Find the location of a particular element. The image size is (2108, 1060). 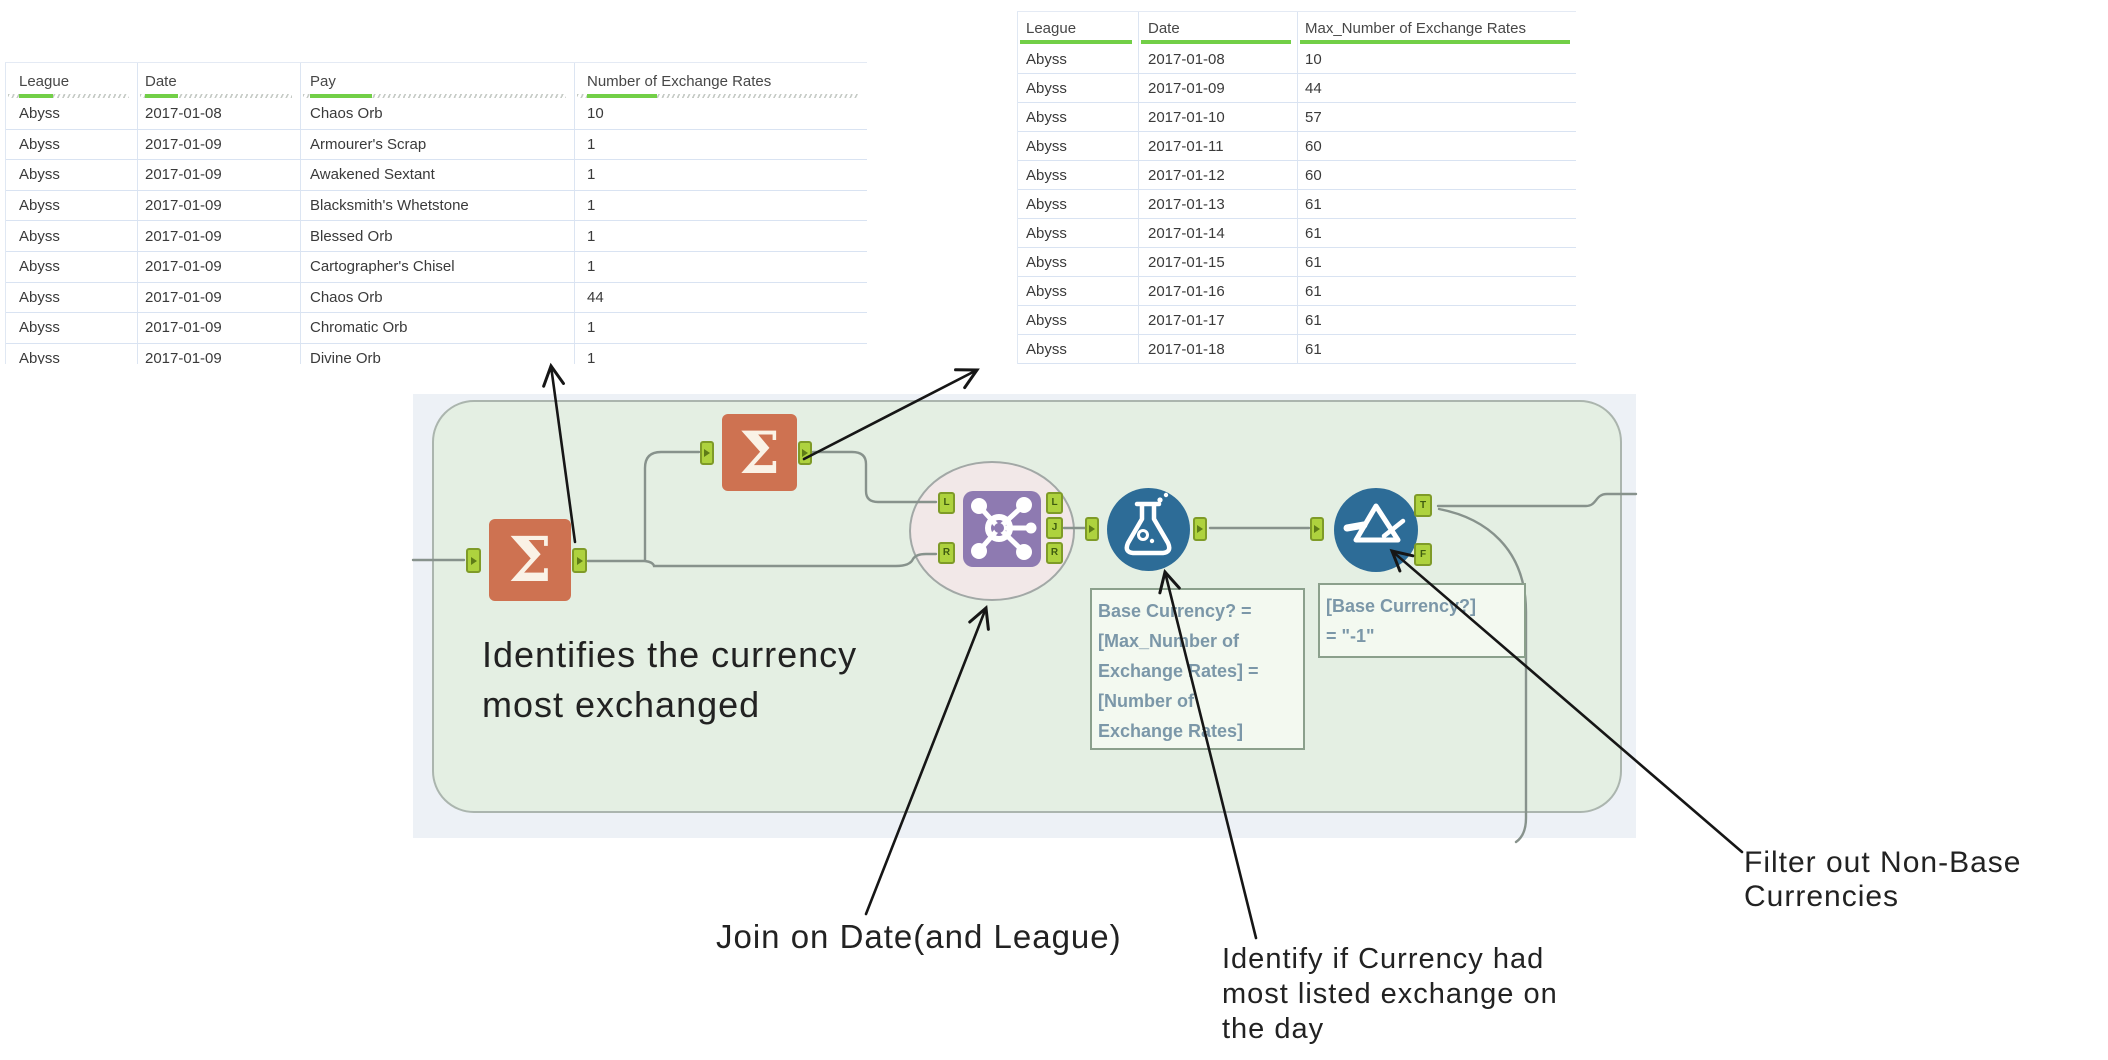

table-cell: 2017-01-12 is located at coordinates (1217, 175).